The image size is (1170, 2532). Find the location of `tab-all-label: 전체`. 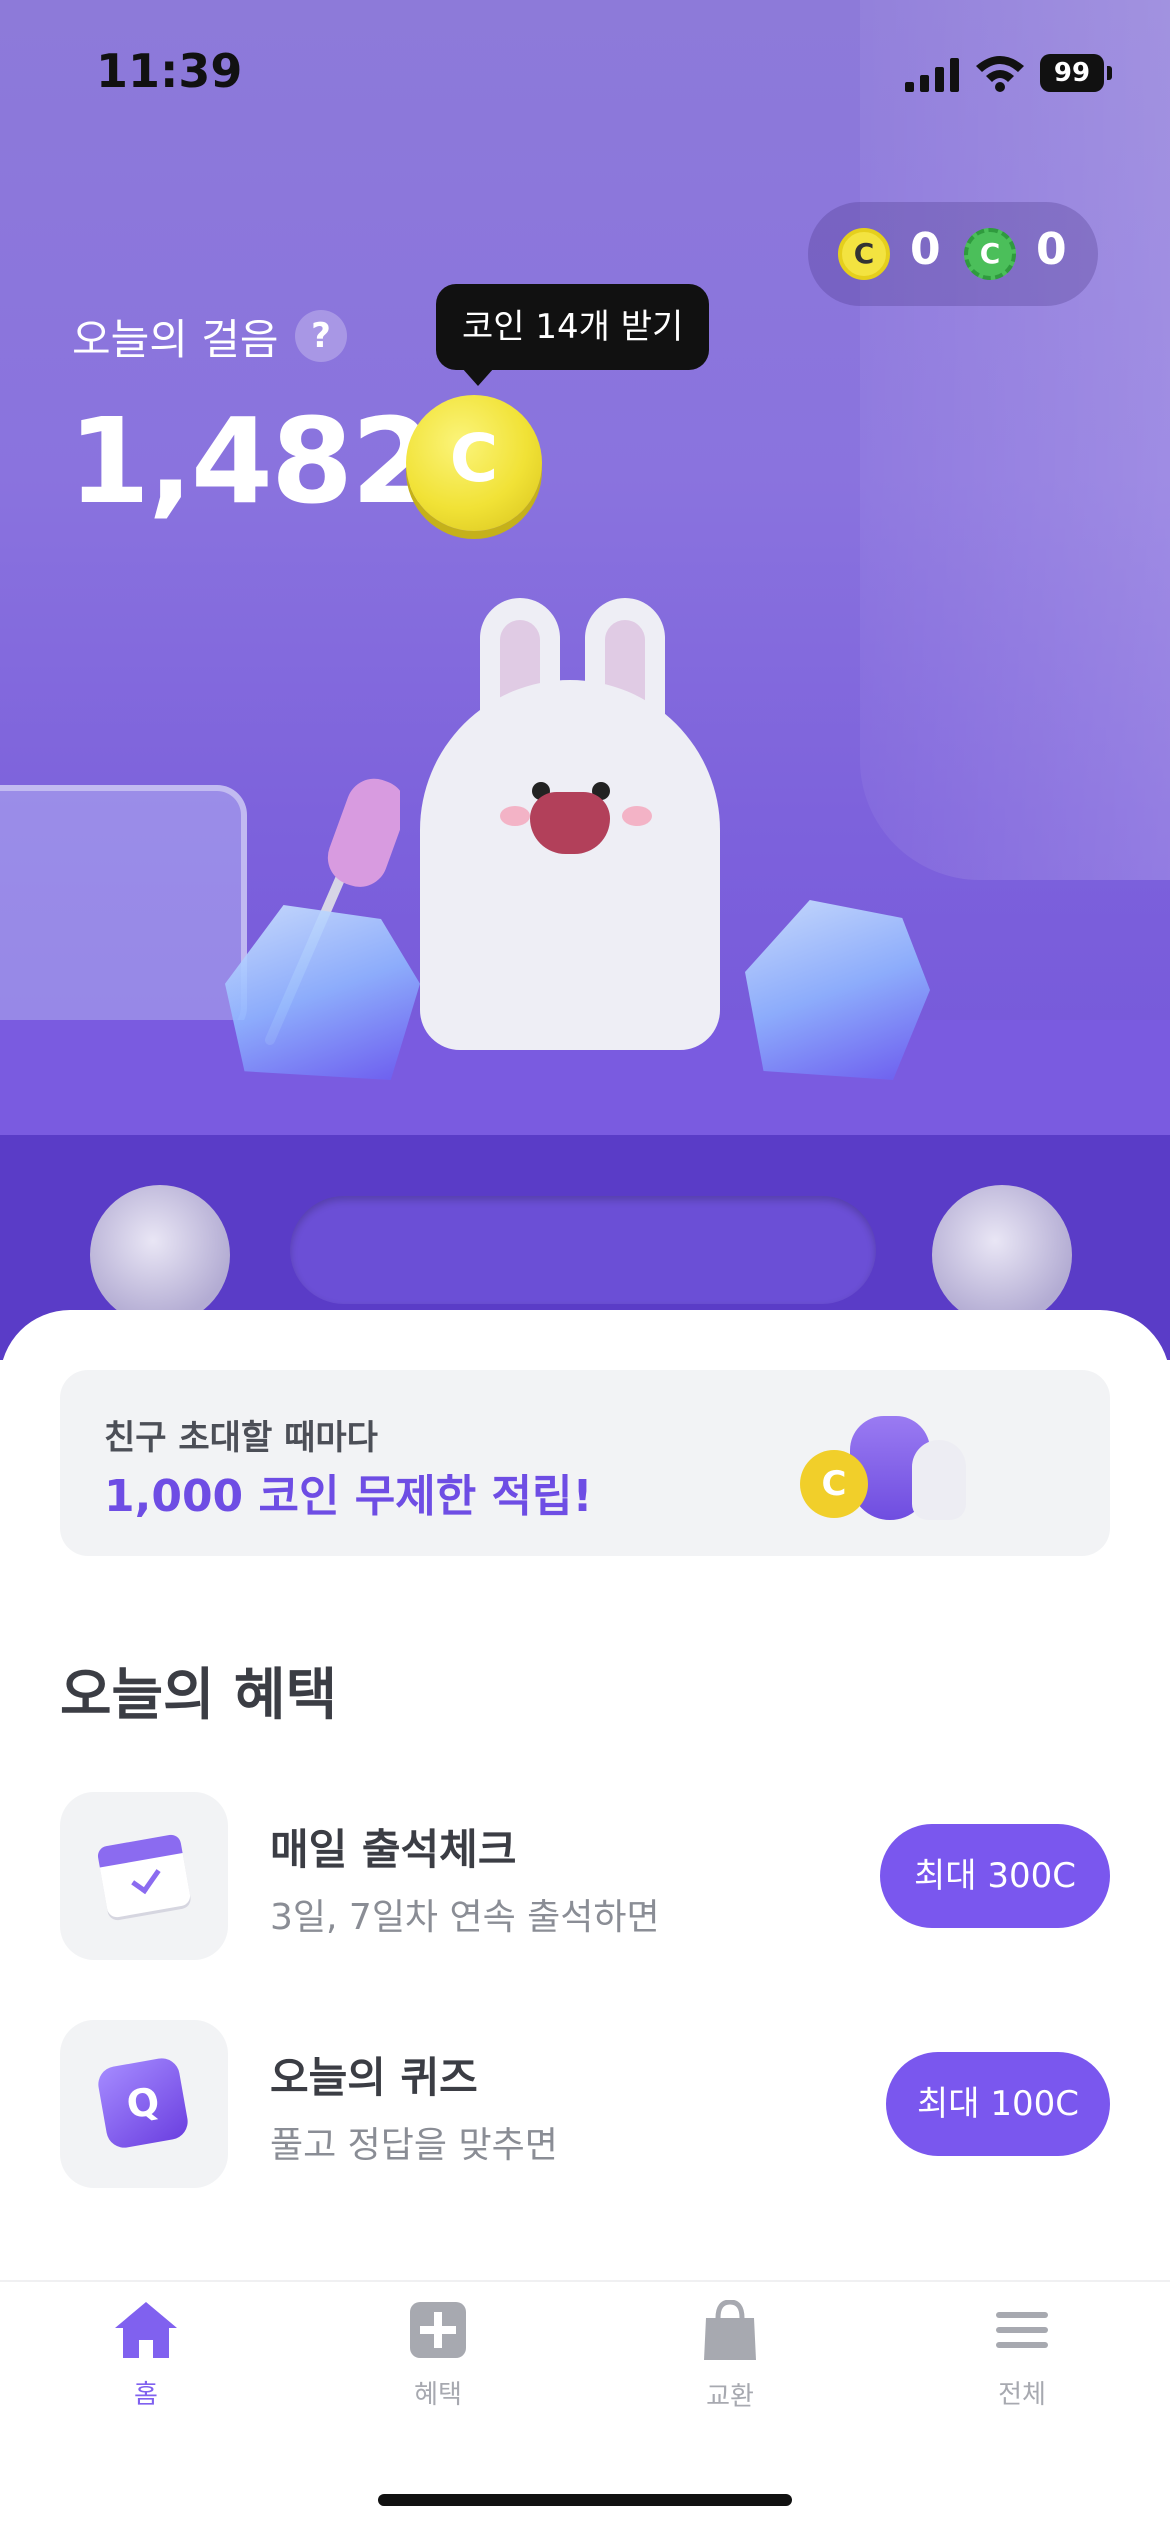

tab-all-label: 전체 is located at coordinates (1022, 2395).